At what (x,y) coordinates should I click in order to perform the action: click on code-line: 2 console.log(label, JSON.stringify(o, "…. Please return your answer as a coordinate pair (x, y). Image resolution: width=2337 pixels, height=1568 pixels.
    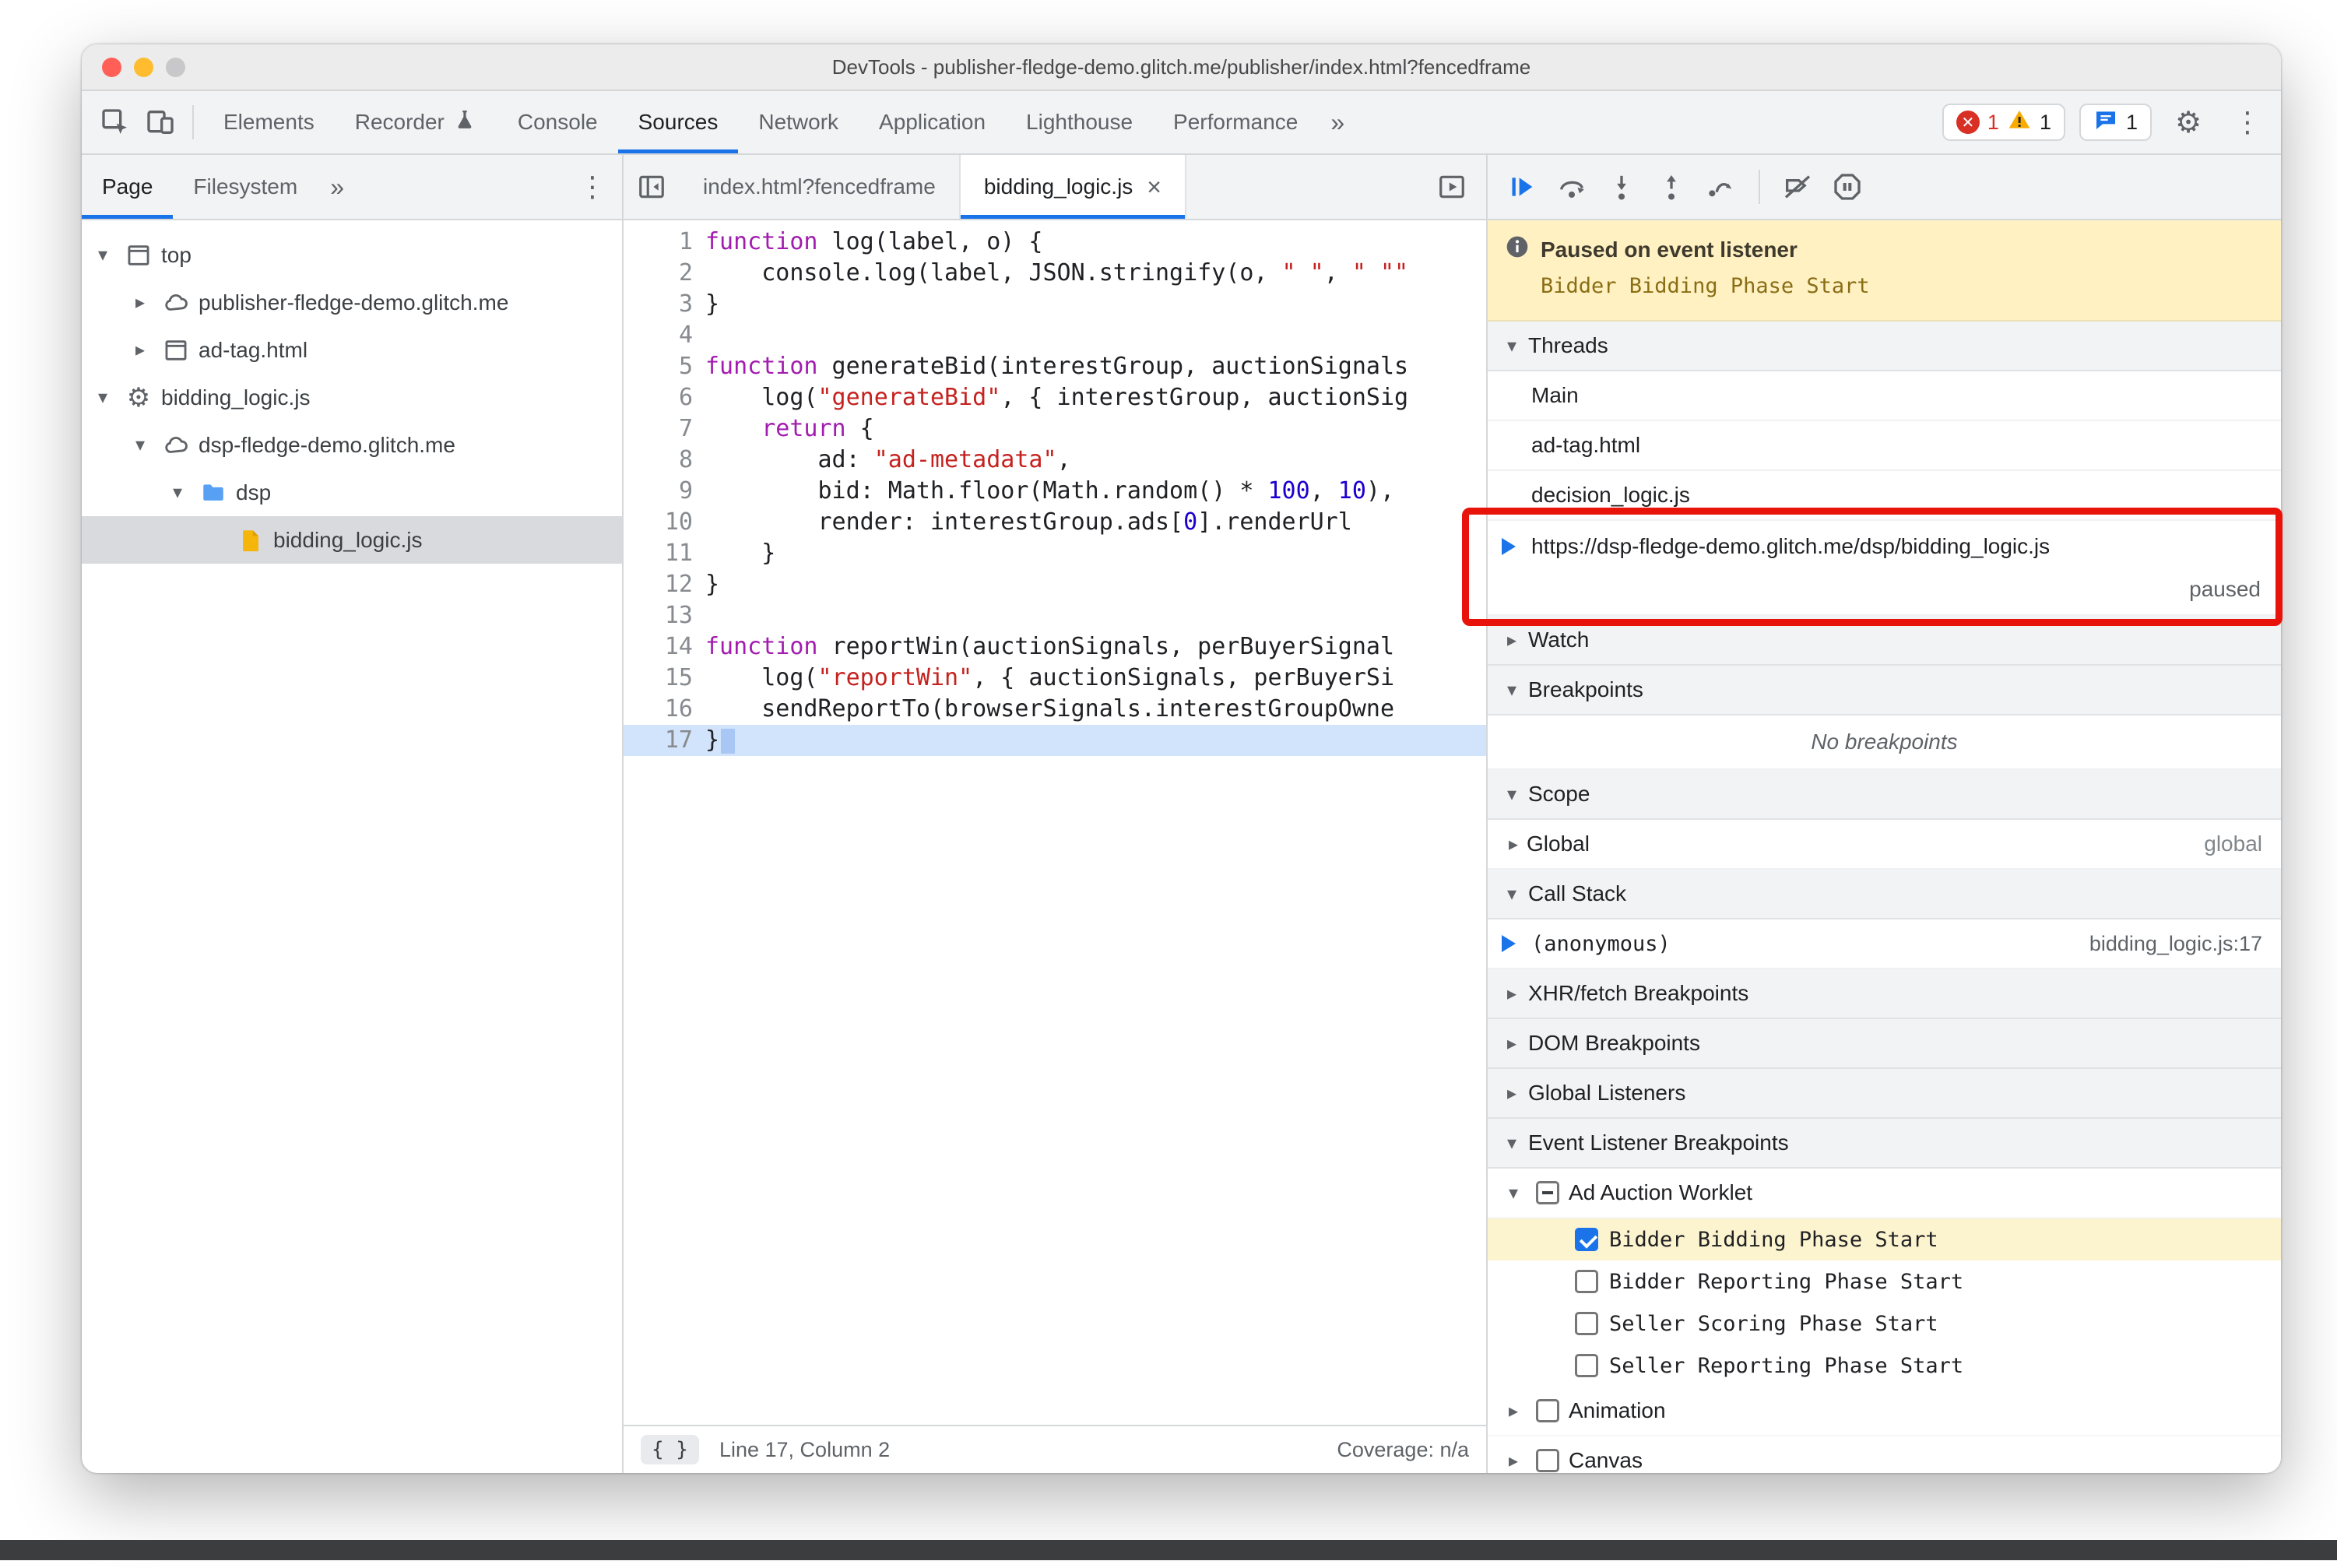
    Looking at the image, I should click on (1055, 273).